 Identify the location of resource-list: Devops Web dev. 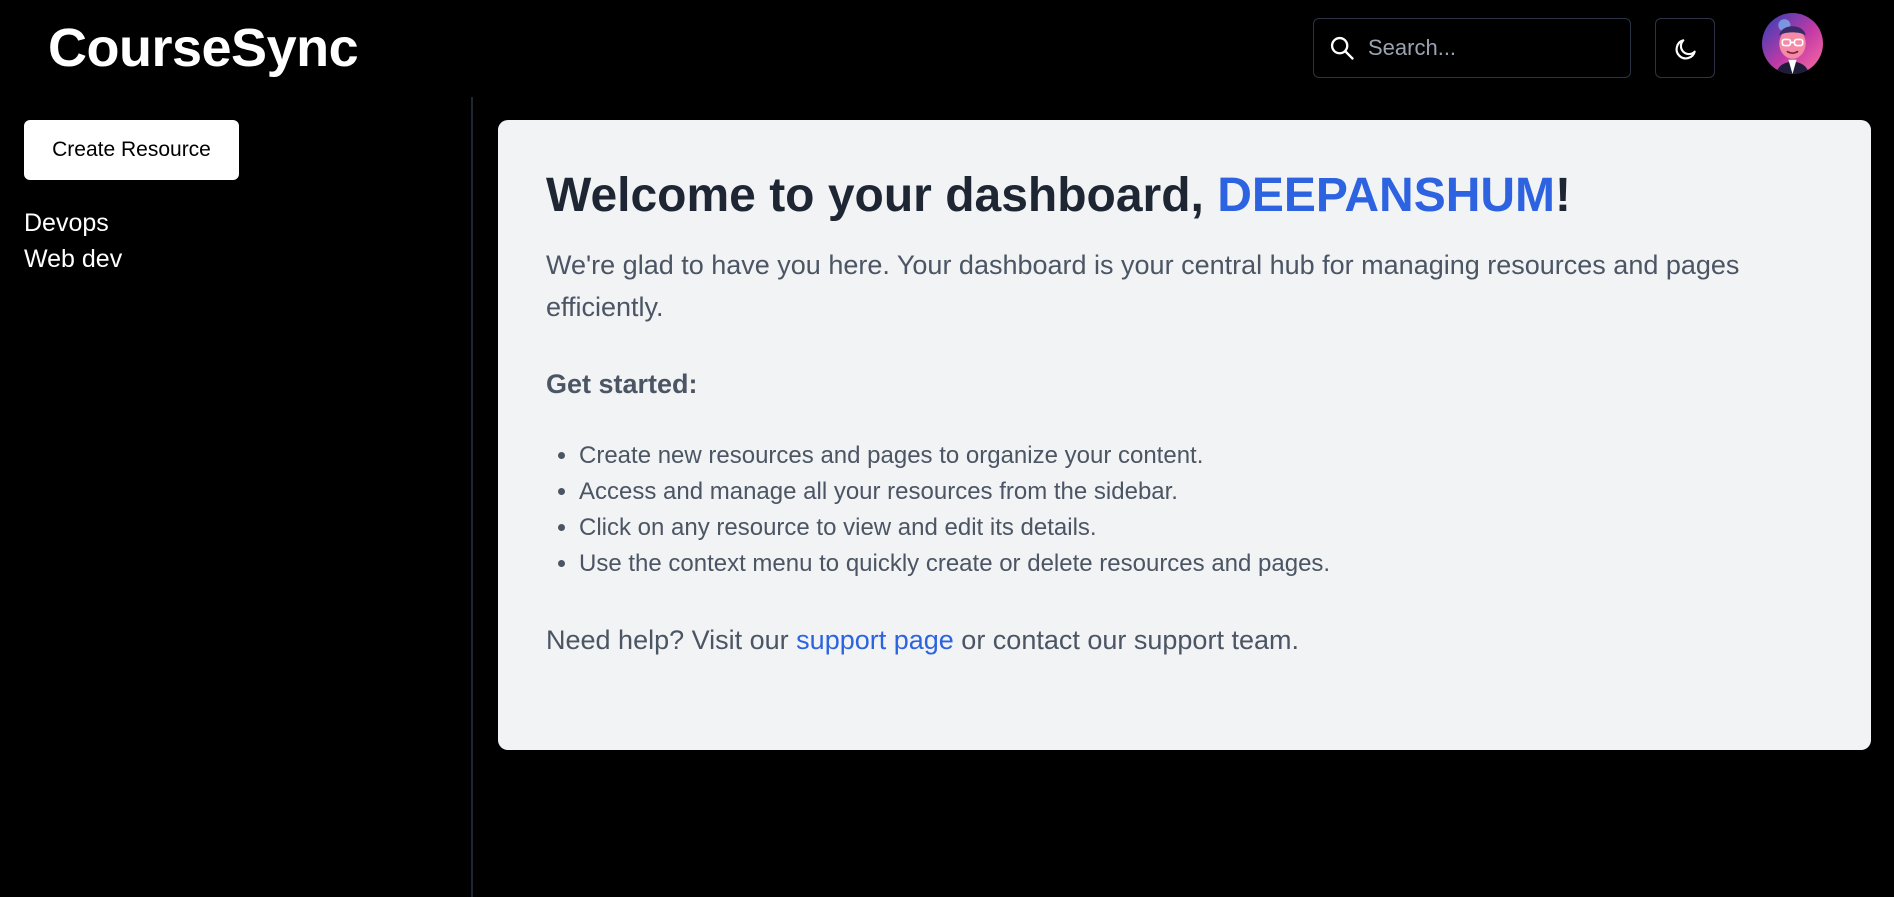
(73, 241).